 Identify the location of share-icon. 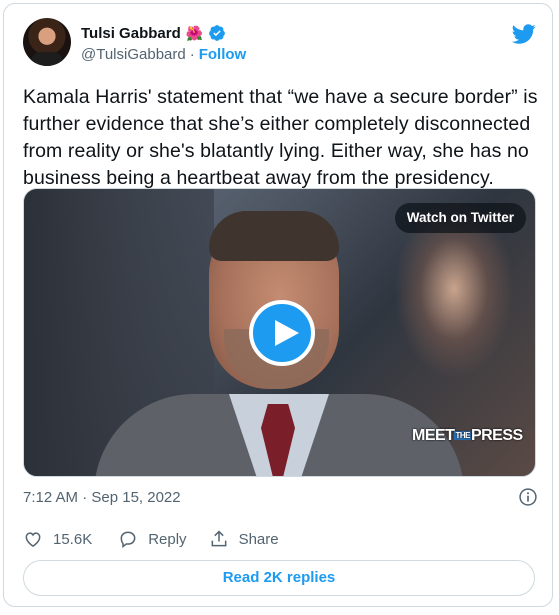
(218, 538).